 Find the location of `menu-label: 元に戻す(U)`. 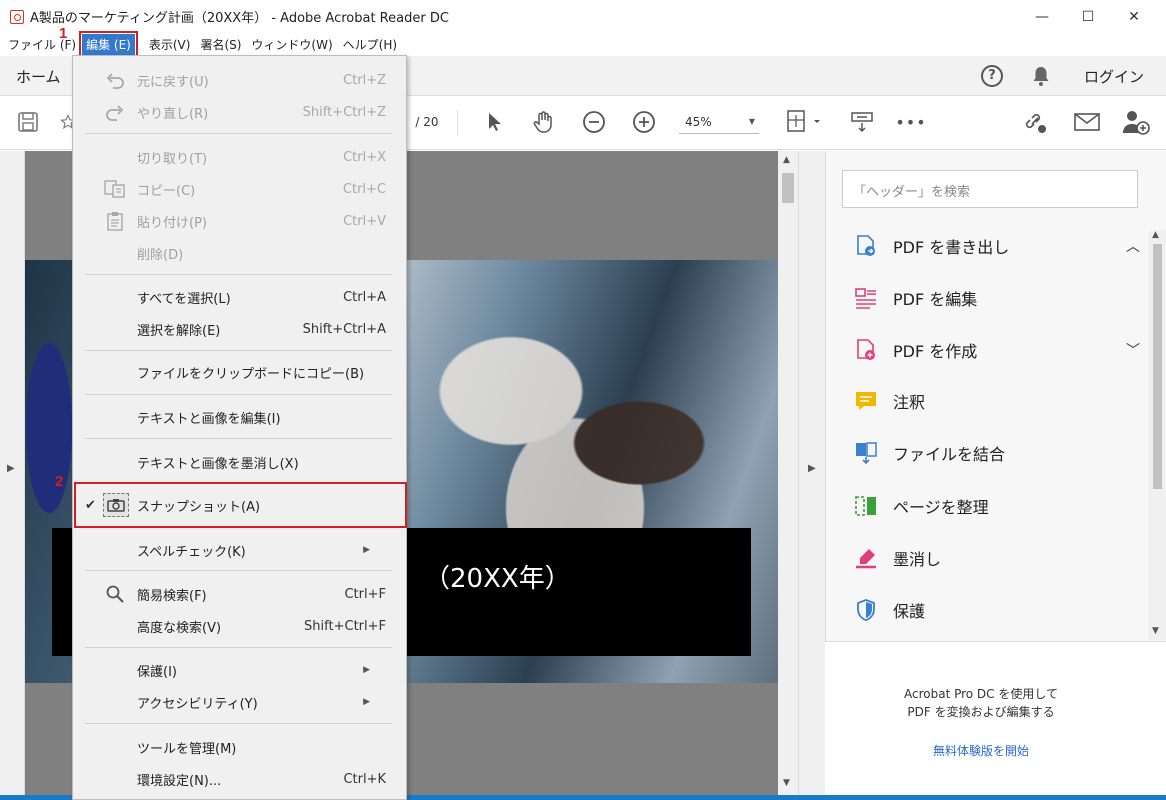

menu-label: 元に戻す(U) is located at coordinates (173, 82).